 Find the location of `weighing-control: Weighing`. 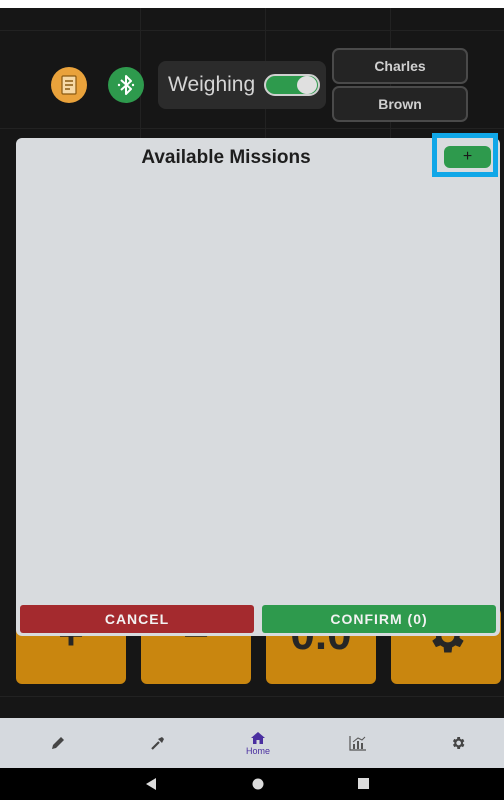

weighing-control: Weighing is located at coordinates (242, 85).